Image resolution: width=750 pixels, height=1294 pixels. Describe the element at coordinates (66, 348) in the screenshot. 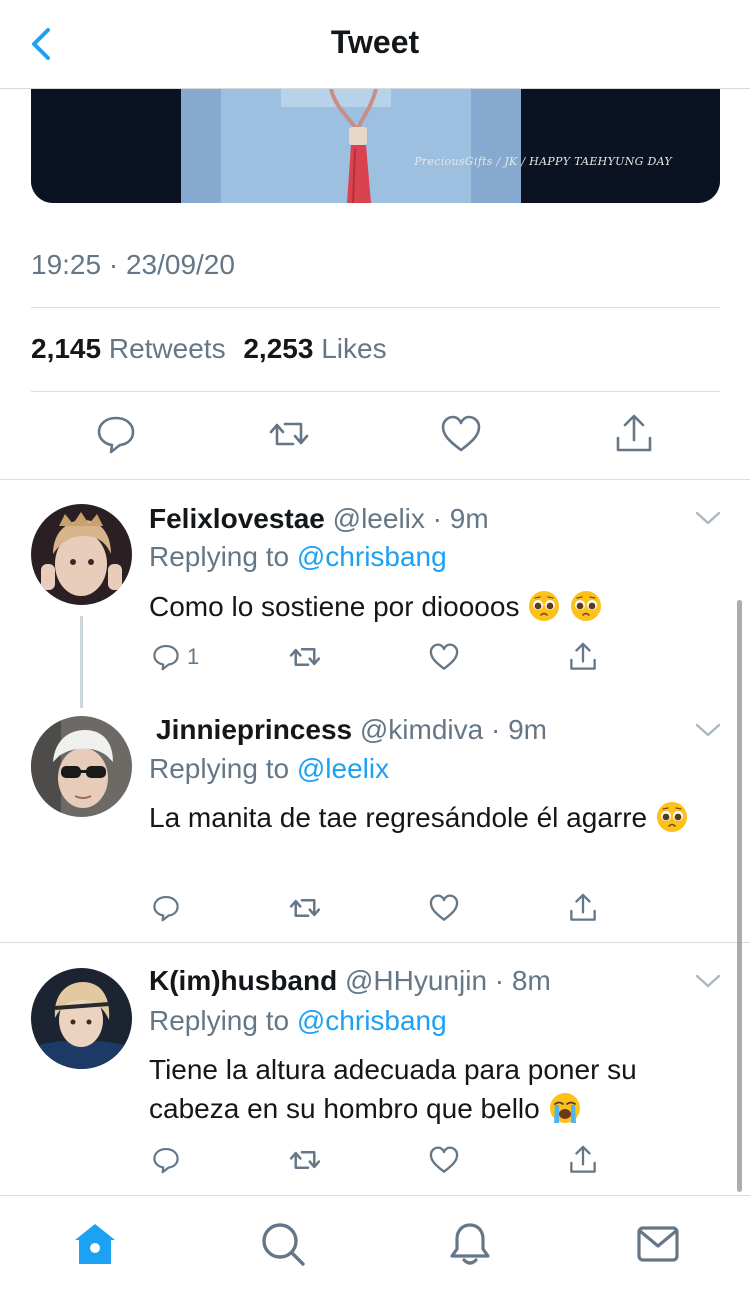

I see `retweet-count: 2,145` at that location.